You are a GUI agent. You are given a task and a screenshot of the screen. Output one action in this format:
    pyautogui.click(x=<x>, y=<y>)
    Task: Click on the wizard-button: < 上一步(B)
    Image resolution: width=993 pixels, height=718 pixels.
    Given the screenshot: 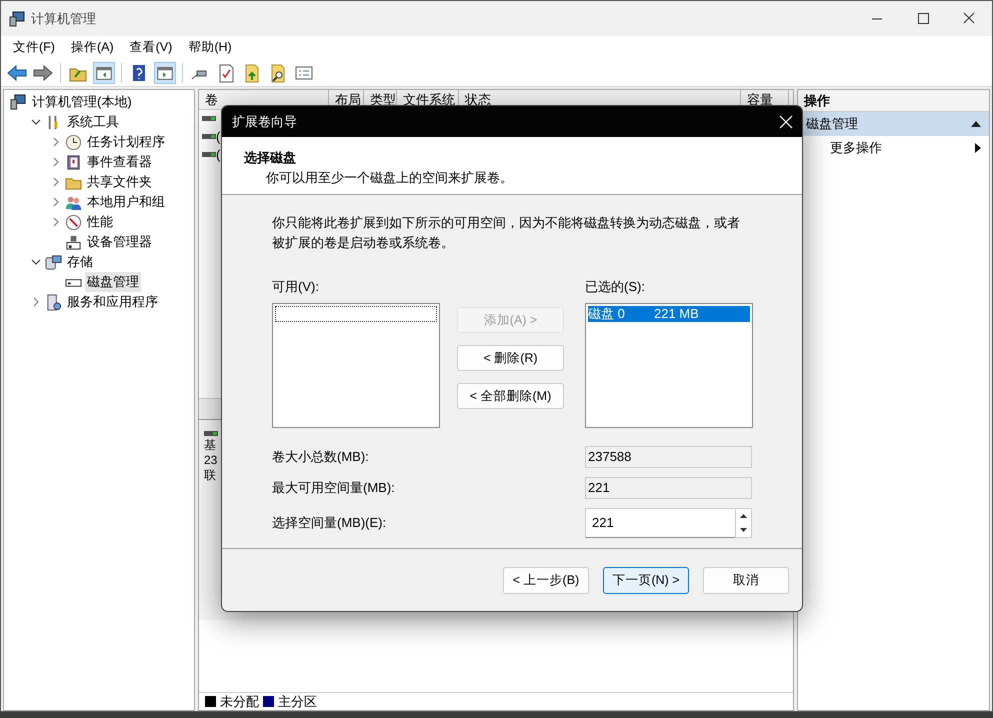 What is the action you would take?
    pyautogui.click(x=546, y=580)
    